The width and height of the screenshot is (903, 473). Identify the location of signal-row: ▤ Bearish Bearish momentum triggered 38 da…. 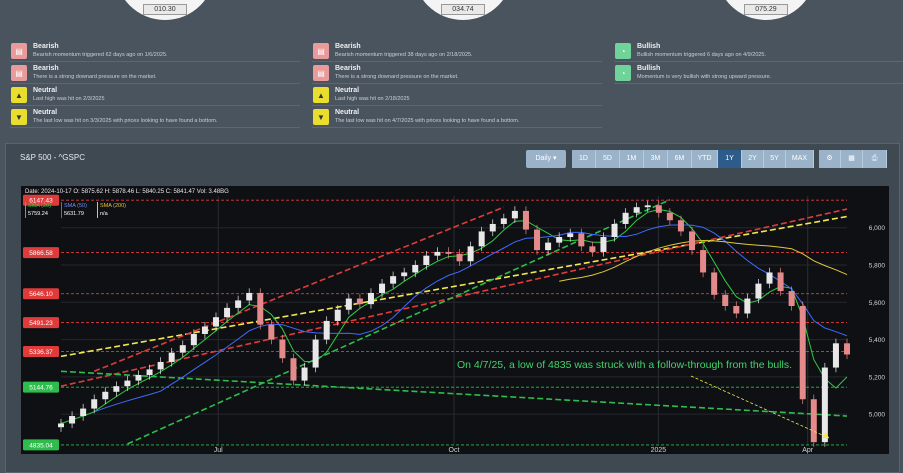
(457, 51).